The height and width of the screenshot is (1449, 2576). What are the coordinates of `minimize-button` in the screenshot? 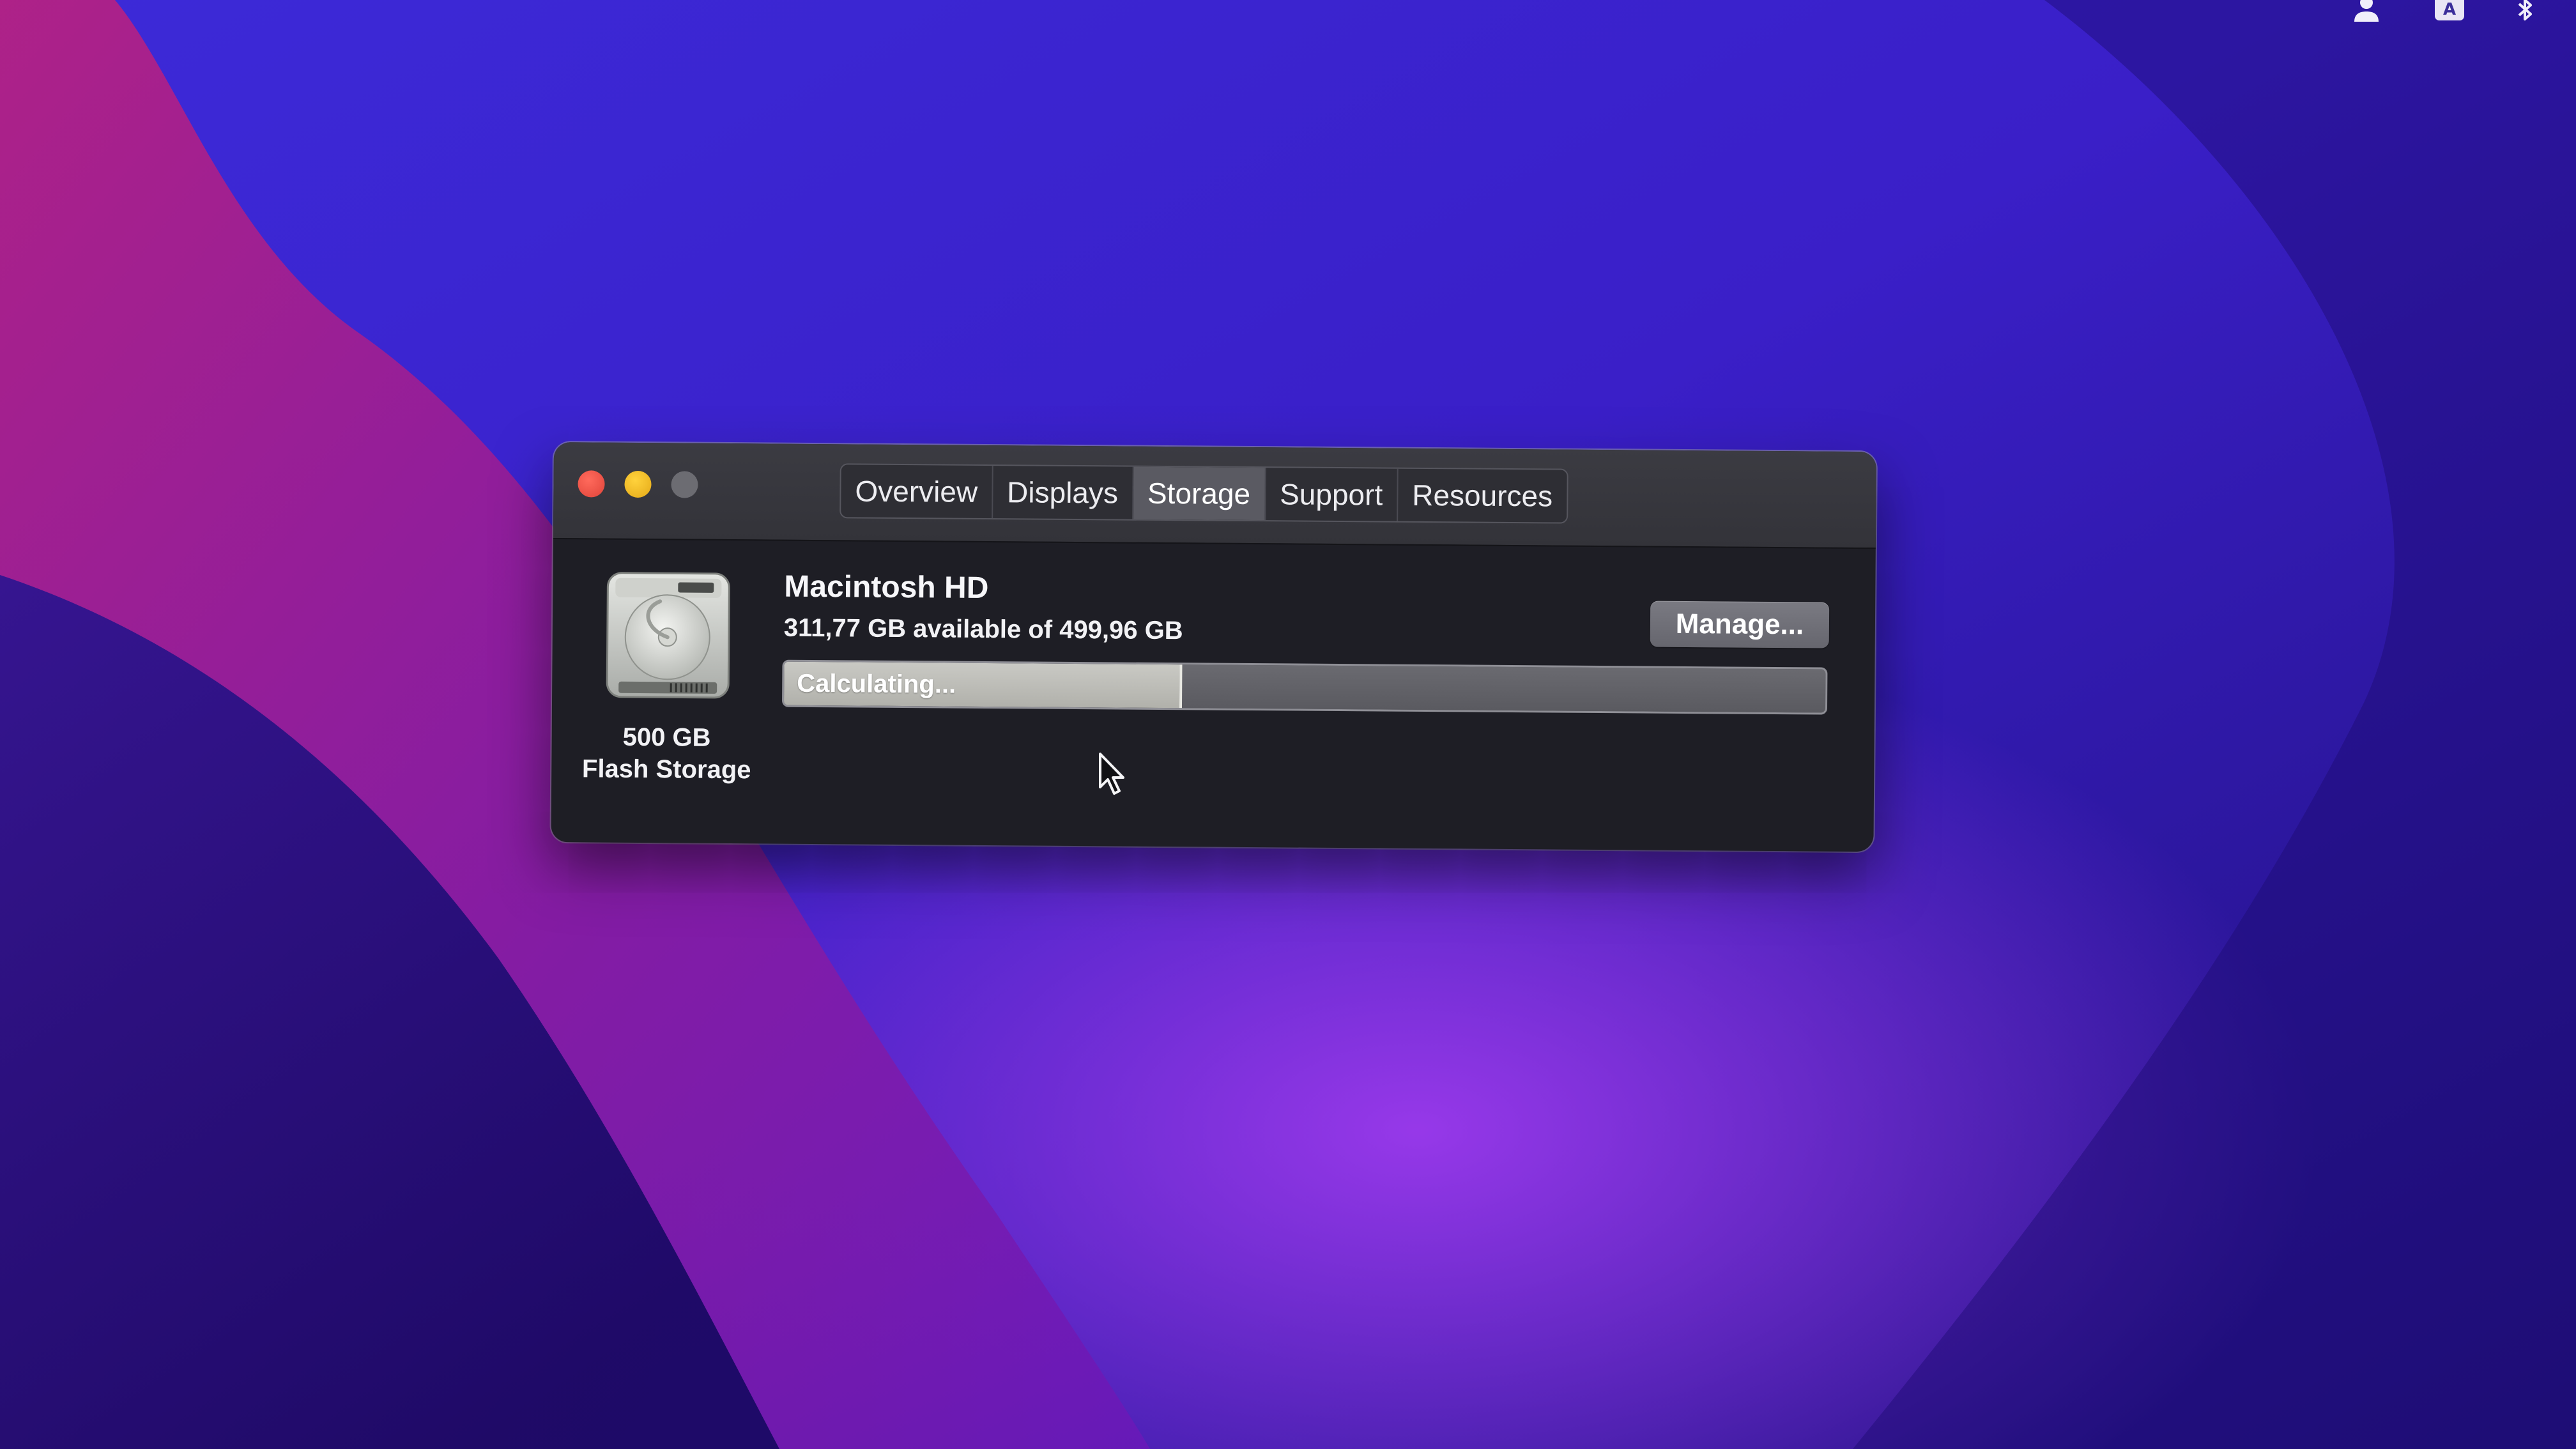 It's located at (638, 484).